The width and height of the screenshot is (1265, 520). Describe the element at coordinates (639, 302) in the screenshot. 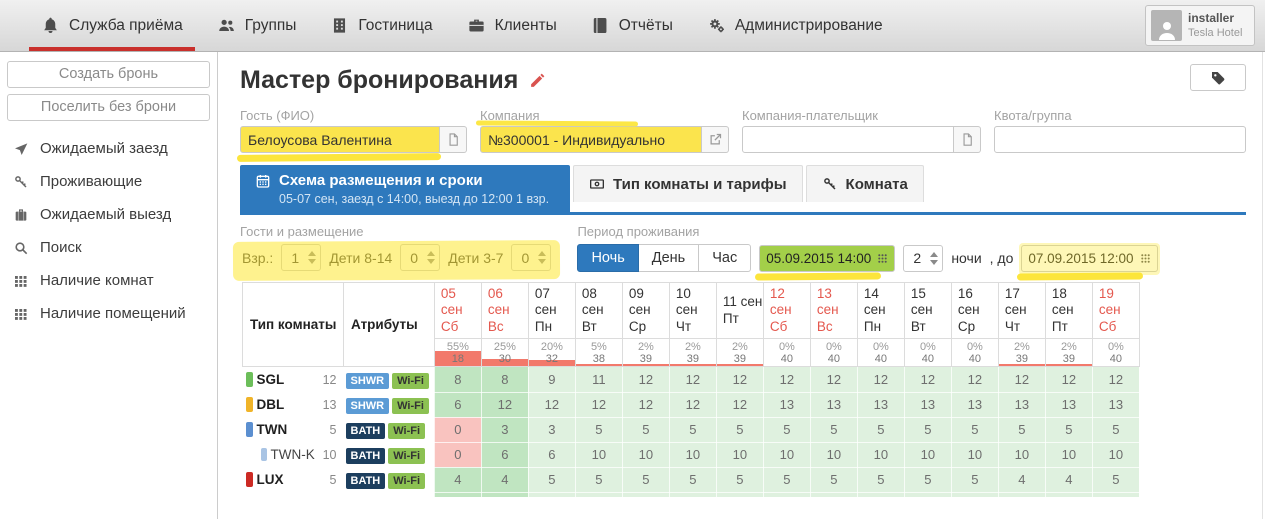

I see `date-label: 09 сен` at that location.